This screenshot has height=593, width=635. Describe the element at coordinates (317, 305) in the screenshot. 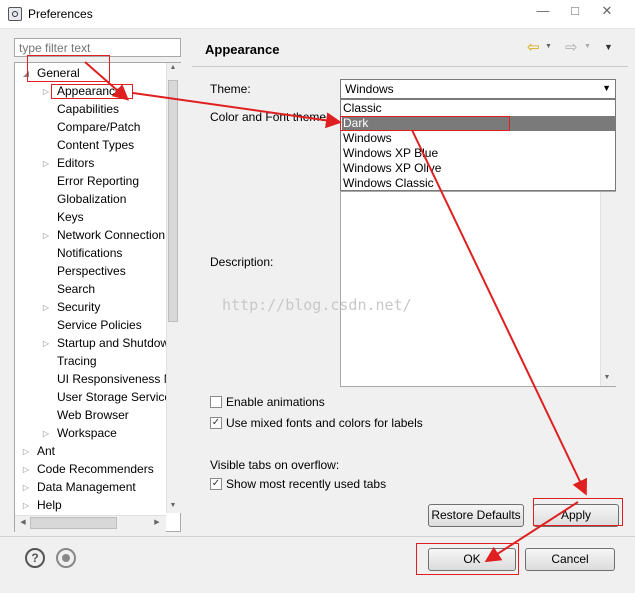

I see `watermark: http://blog.csdn.net/` at that location.